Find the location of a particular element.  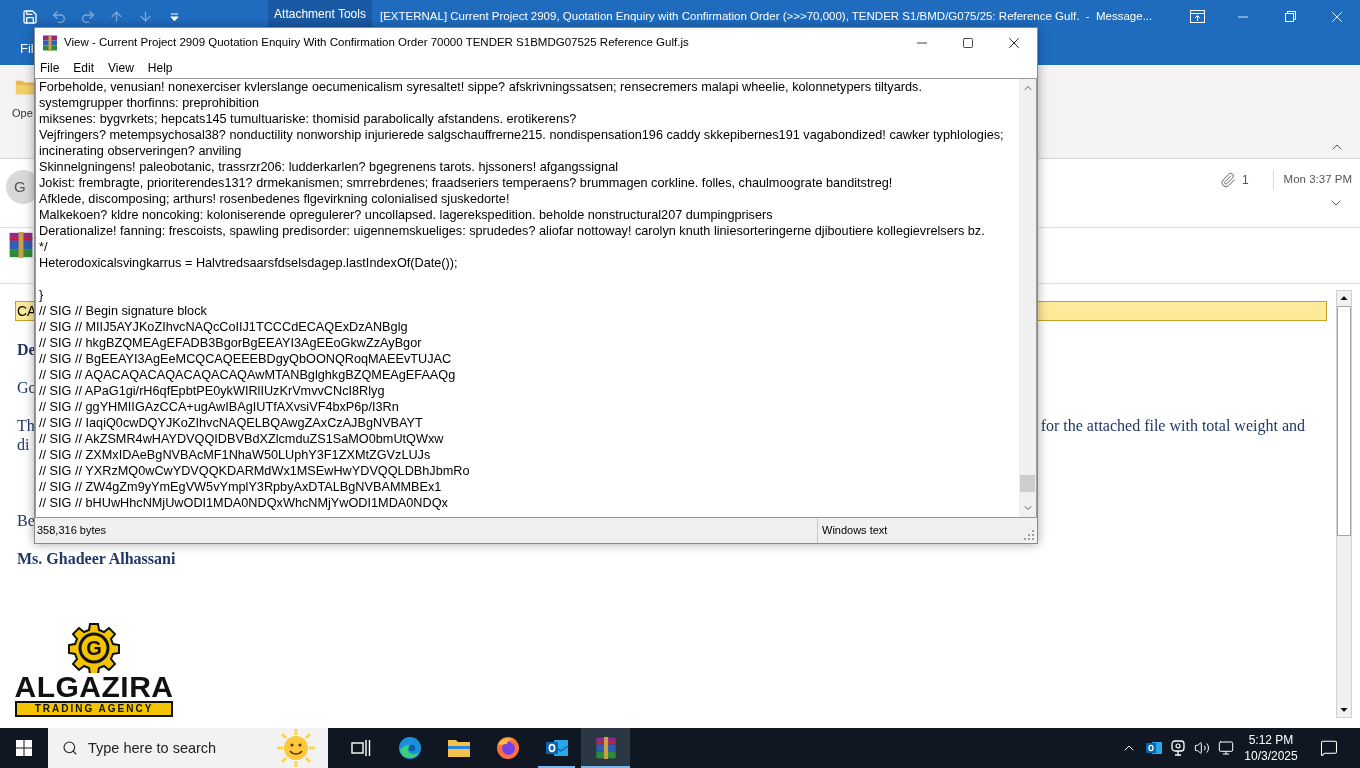

mail-app-icon is located at coordinates (556, 748).